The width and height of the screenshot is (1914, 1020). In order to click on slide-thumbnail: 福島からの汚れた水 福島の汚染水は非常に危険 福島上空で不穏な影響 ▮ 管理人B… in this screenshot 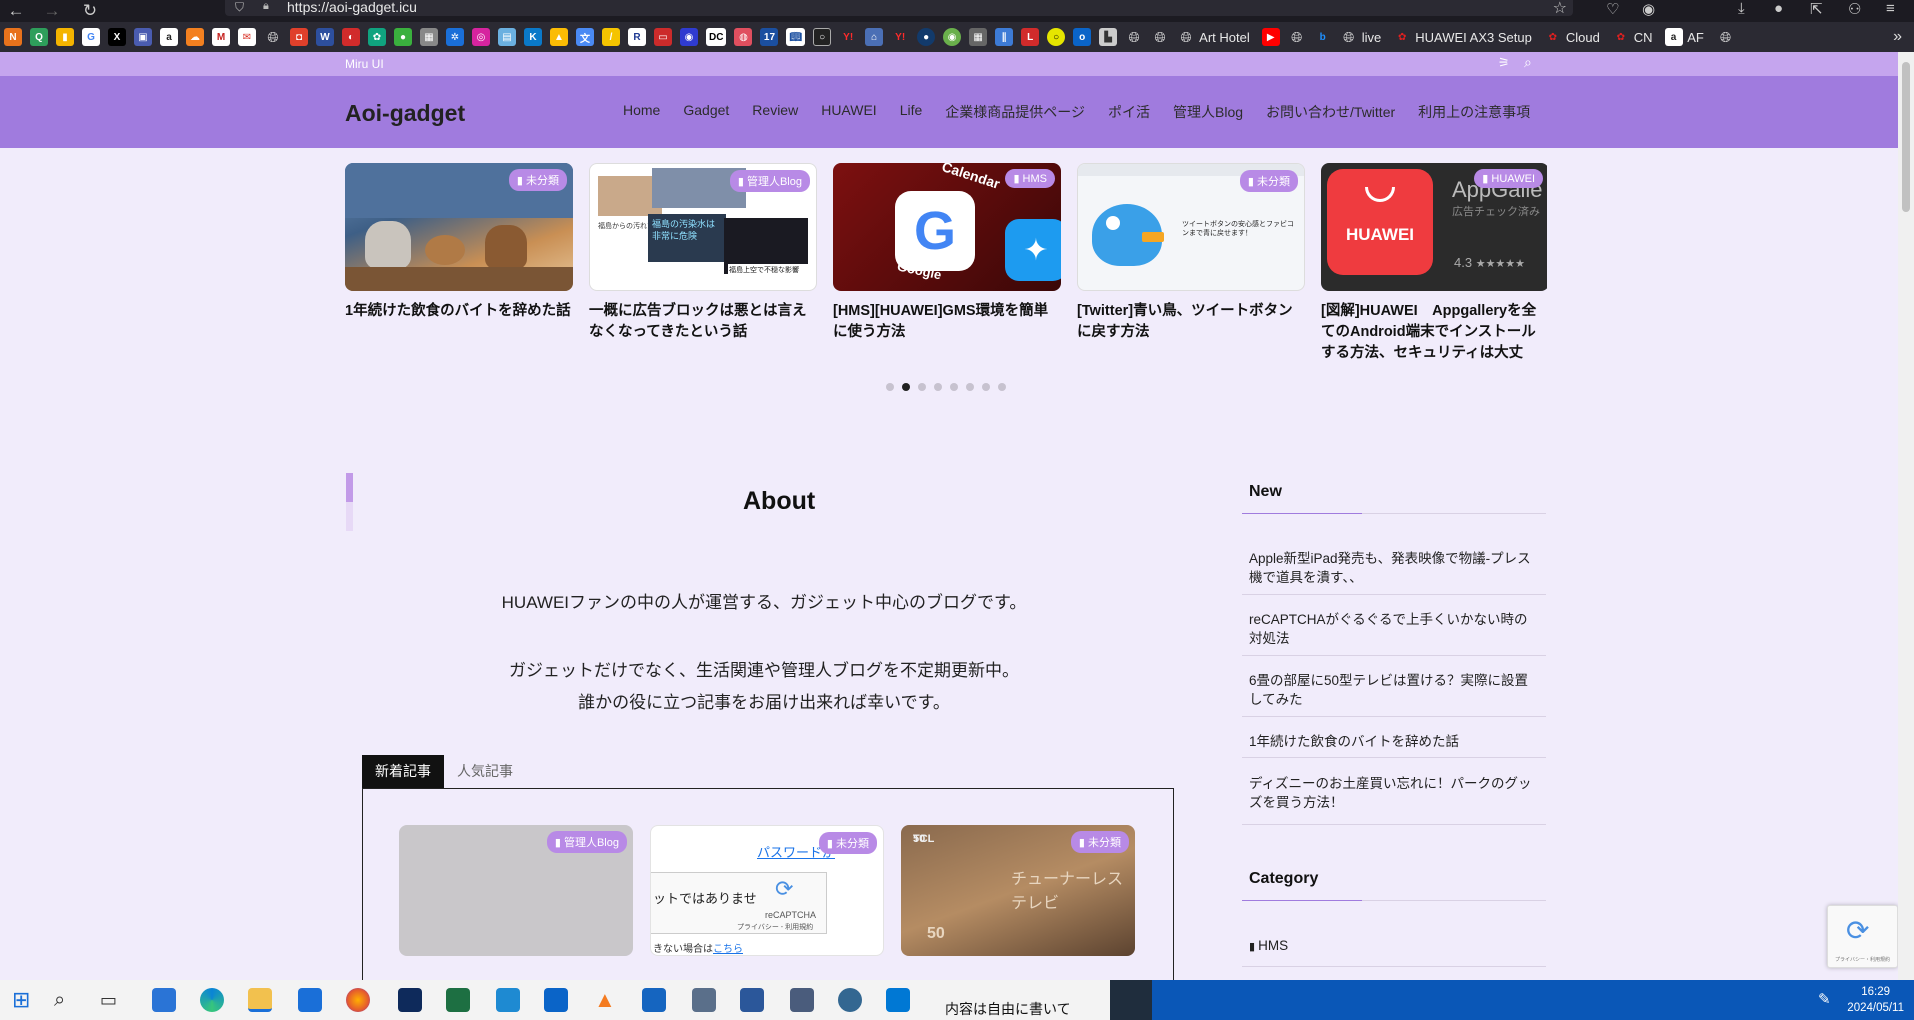, I will do `click(703, 227)`.